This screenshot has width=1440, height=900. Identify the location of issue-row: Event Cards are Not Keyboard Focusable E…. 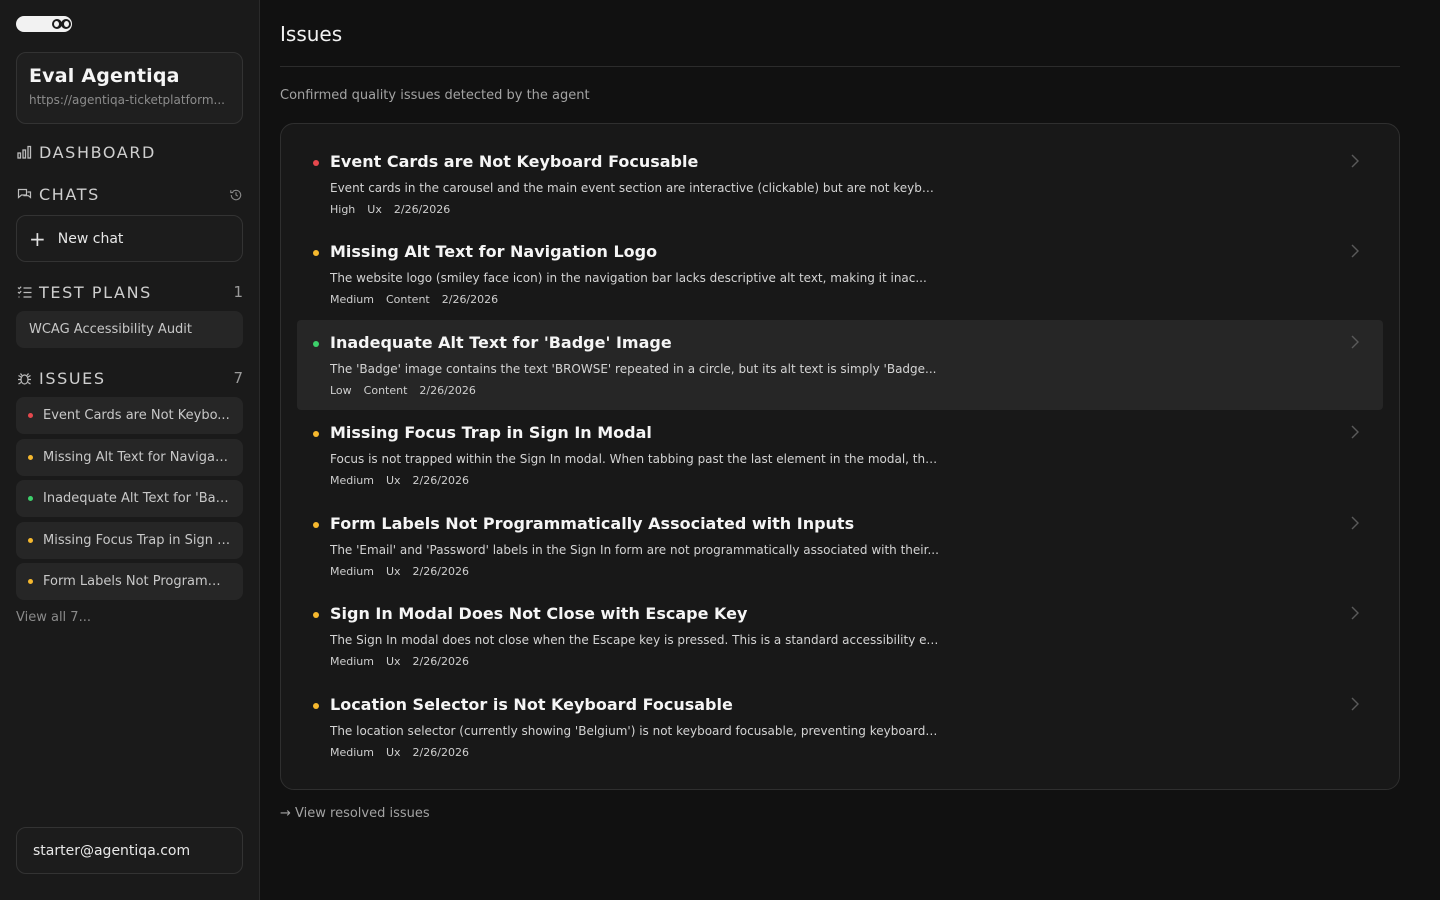
(840, 184).